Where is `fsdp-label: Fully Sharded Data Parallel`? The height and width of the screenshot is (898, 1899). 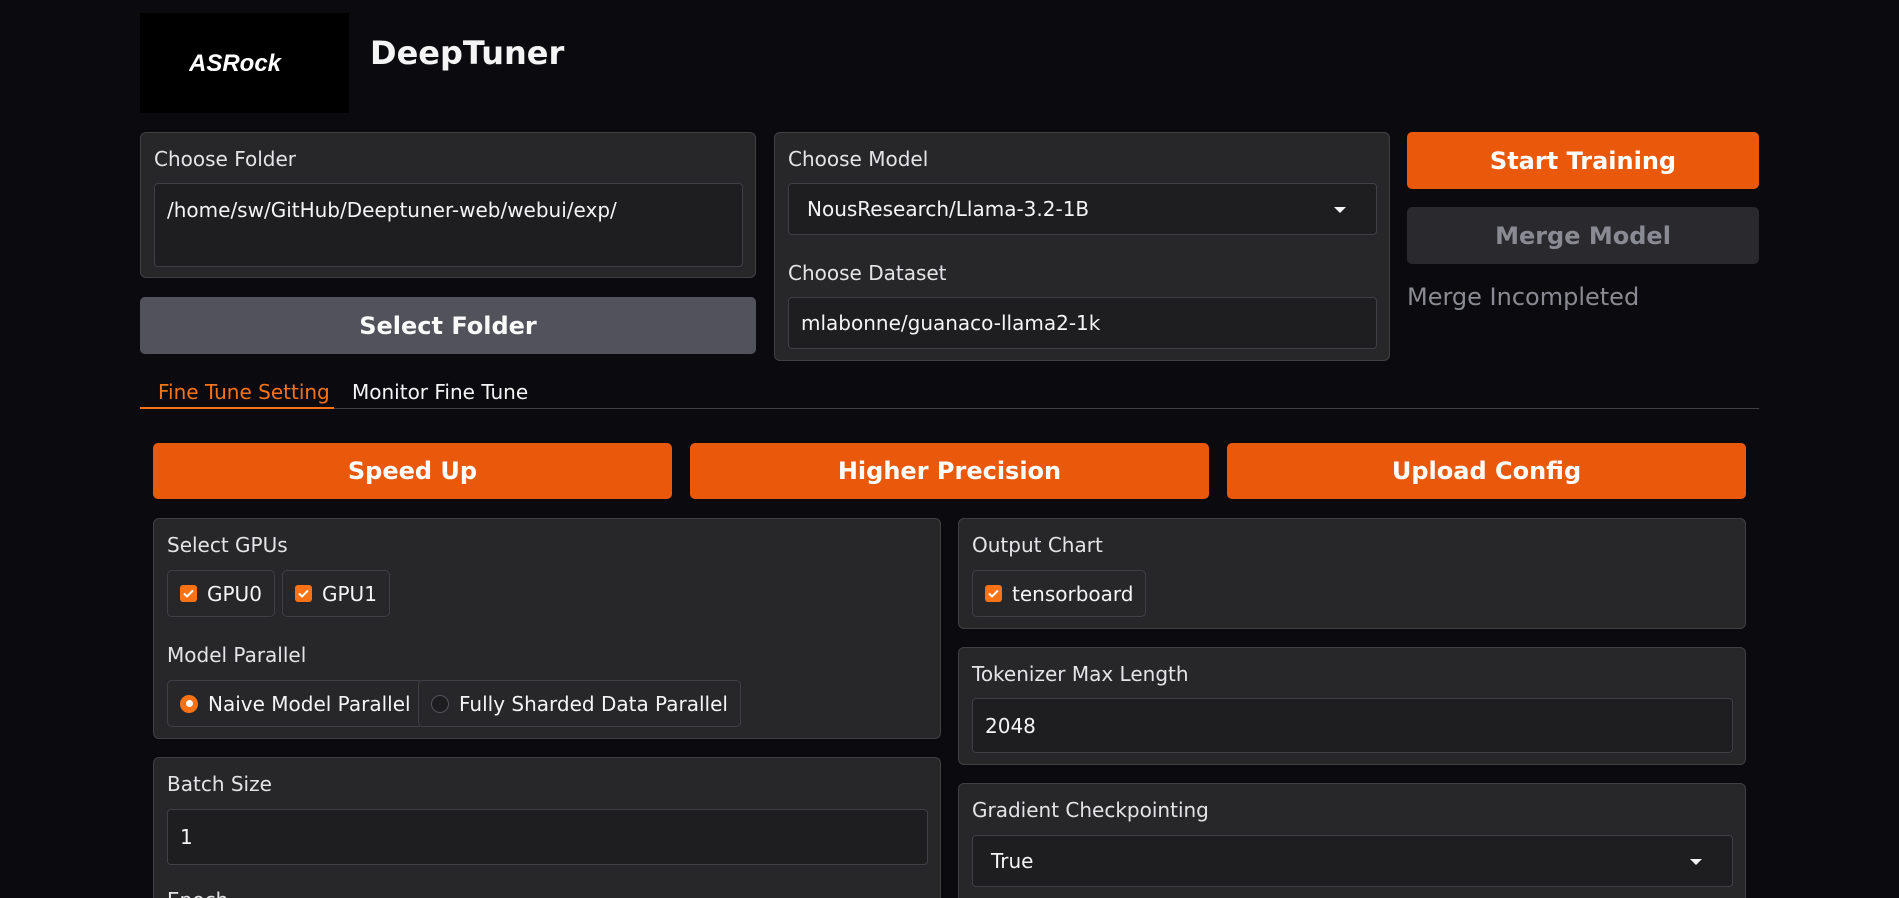
fsdp-label: Fully Sharded Data Parallel is located at coordinates (593, 703).